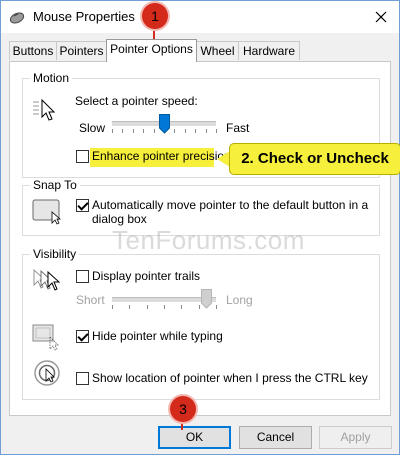 The height and width of the screenshot is (455, 400). Describe the element at coordinates (119, 219) in the screenshot. I see `snap-to-label-line2: dialog box` at that location.